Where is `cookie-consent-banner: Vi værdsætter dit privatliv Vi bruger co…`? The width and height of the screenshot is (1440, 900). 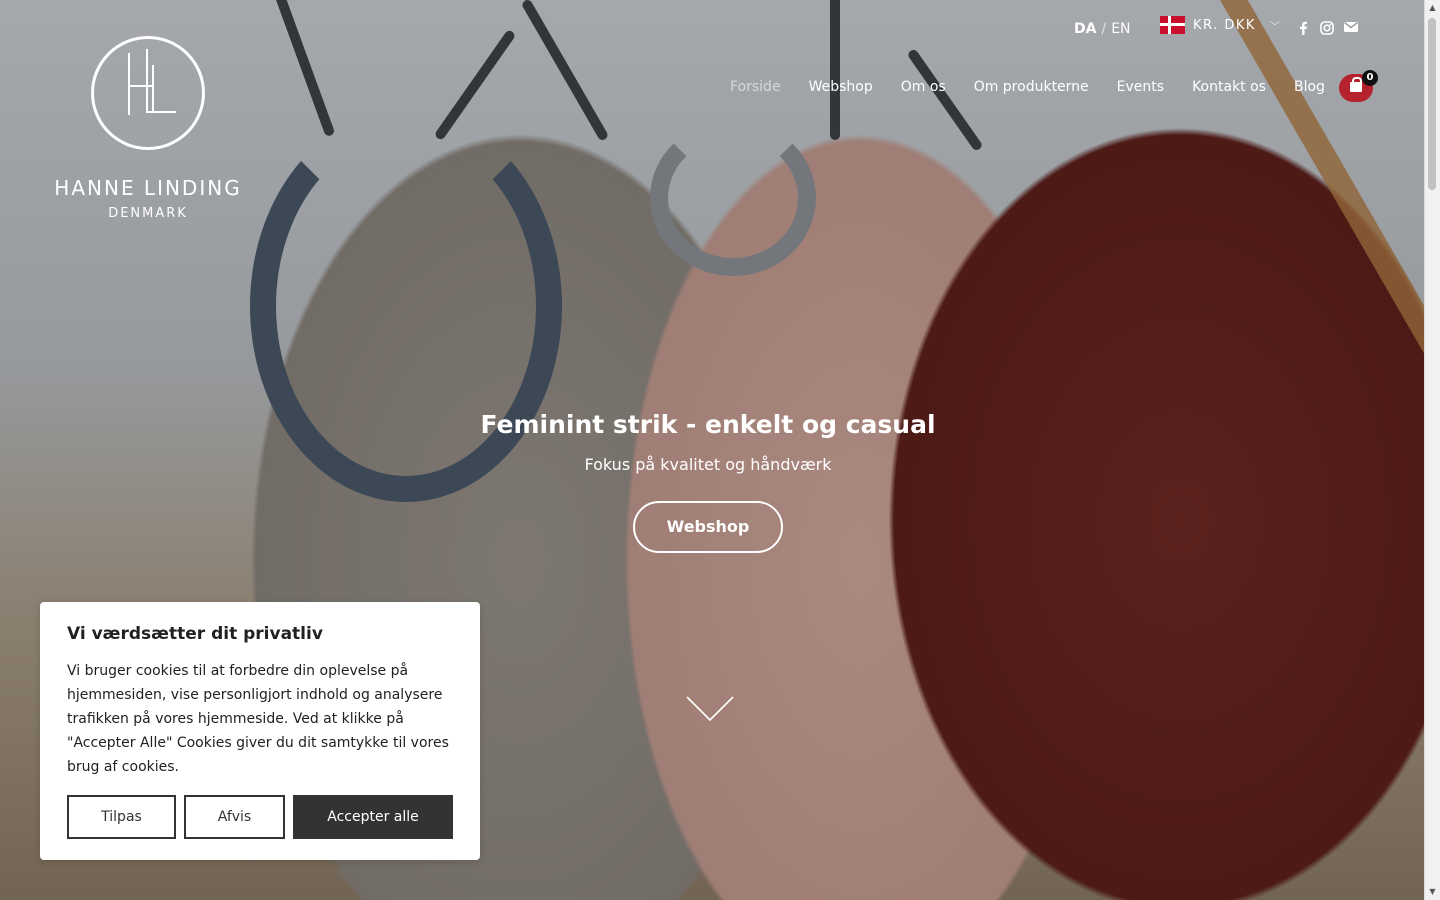
cookie-consent-banner: Vi værdsætter dit privatliv Vi bruger co… is located at coordinates (260, 731).